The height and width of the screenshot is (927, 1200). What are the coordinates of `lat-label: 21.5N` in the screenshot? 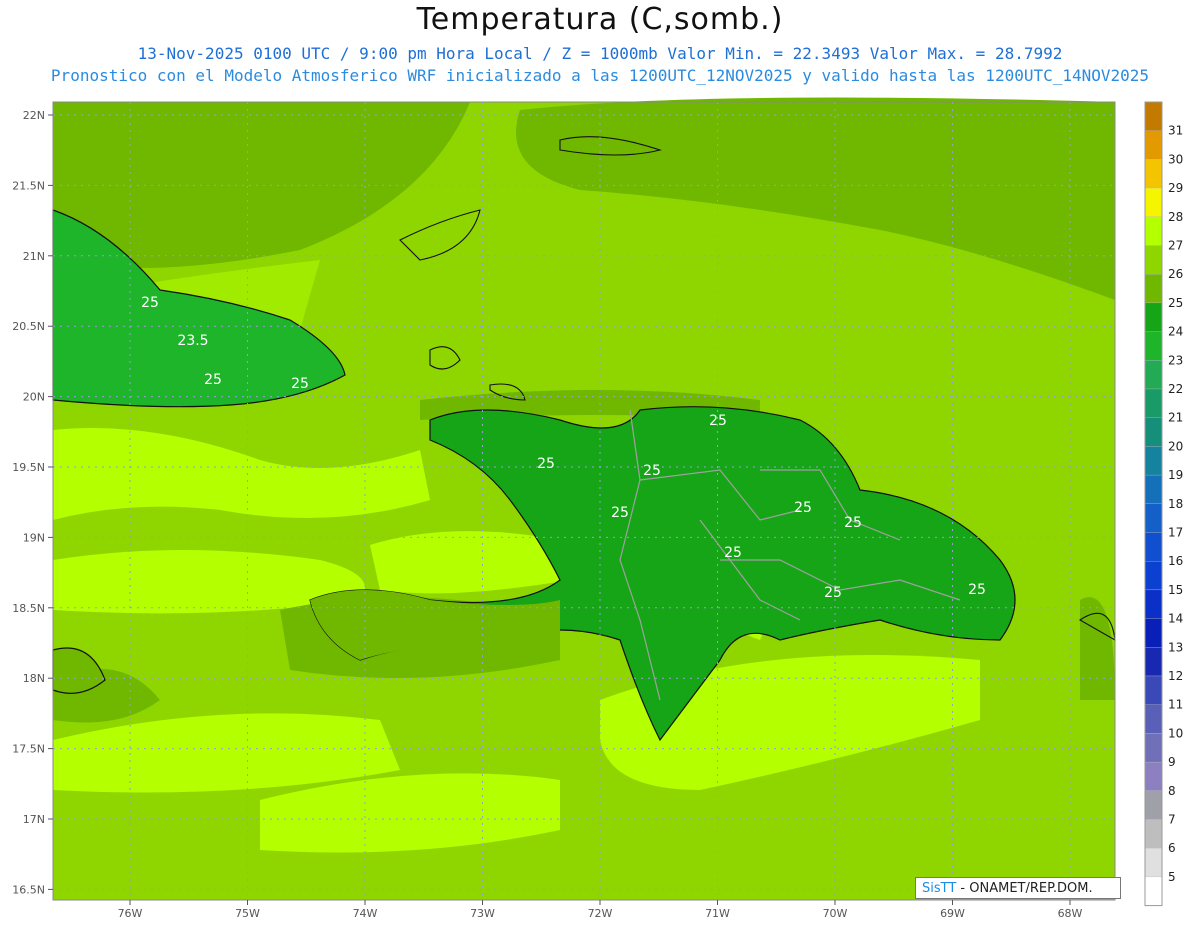 It's located at (28, 185).